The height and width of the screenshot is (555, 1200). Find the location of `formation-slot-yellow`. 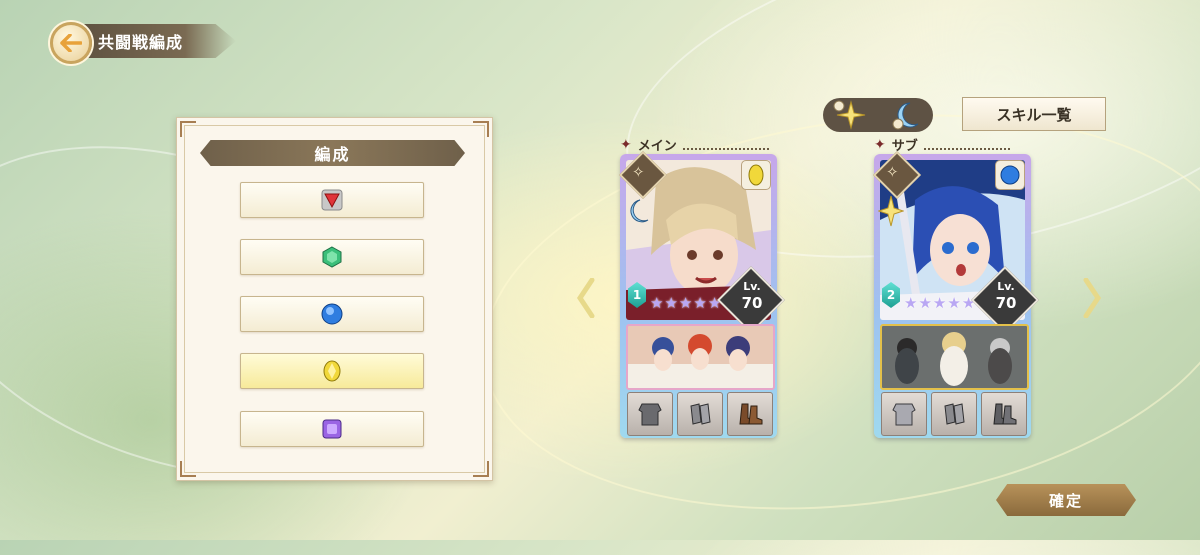

formation-slot-yellow is located at coordinates (332, 371).